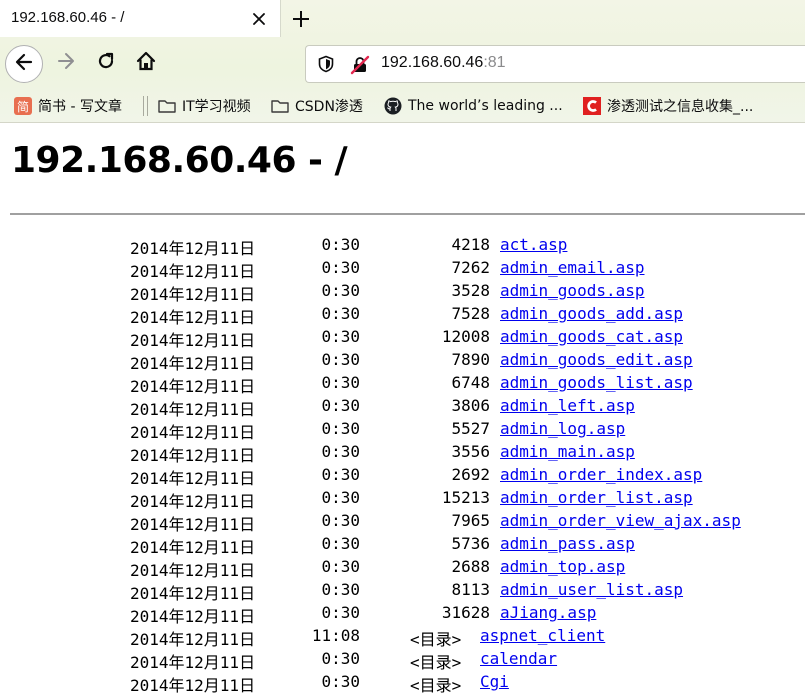  I want to click on horizontal-rule, so click(407, 214).